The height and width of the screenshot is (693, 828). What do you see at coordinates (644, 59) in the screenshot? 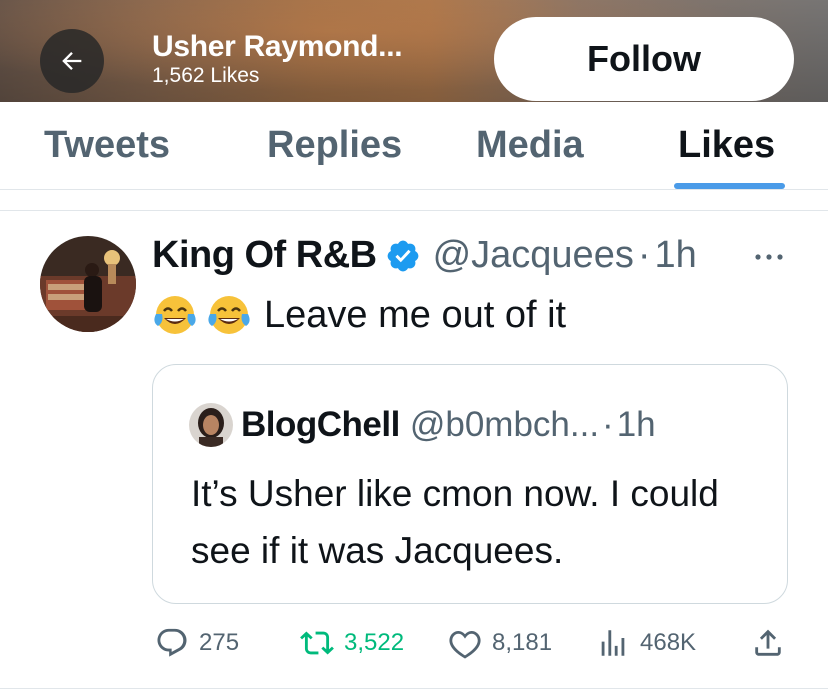
I see `follow-button: Follow` at bounding box center [644, 59].